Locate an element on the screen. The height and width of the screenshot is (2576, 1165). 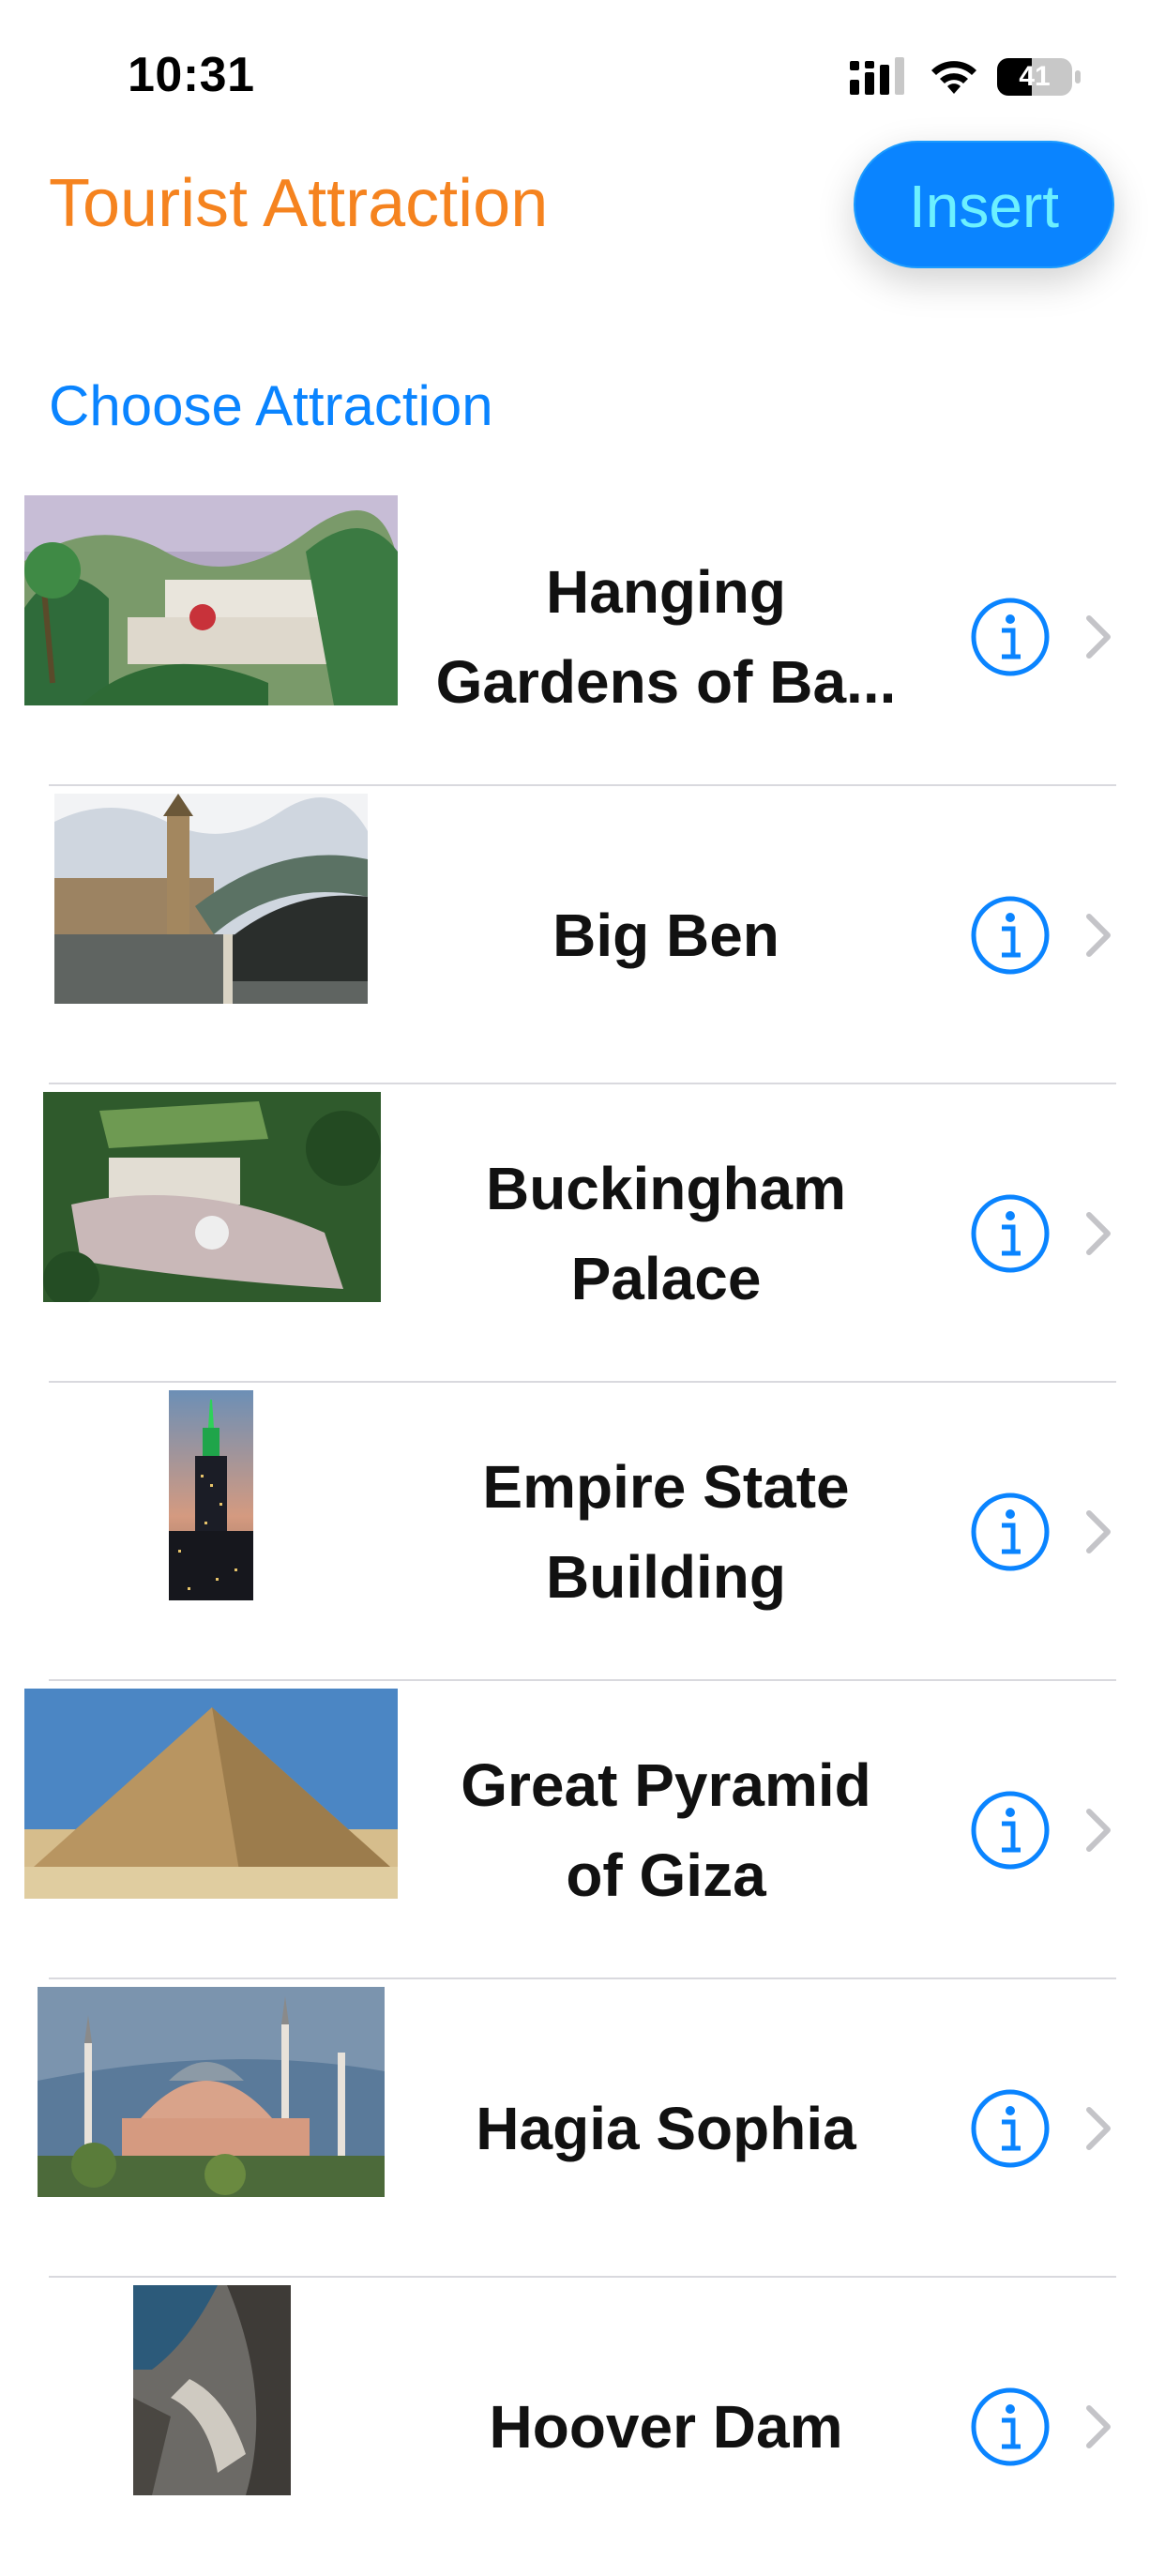
attraction-title-line2: Palace is located at coordinates (666, 1278).